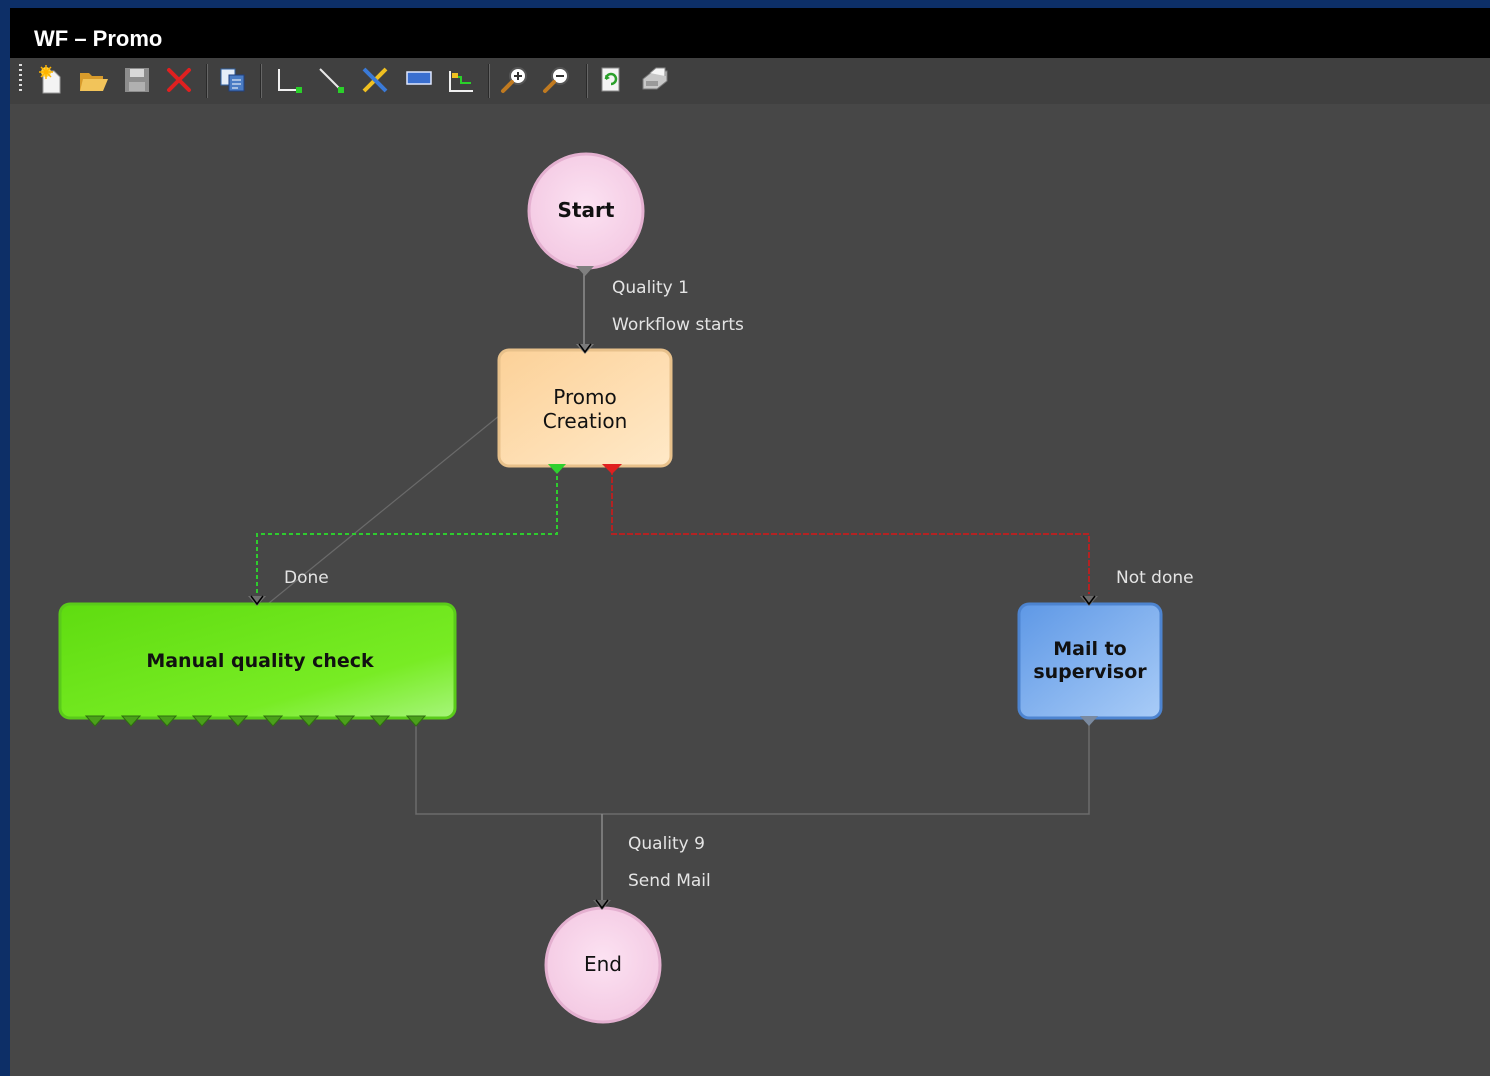 The image size is (1490, 1076). I want to click on new-icon, so click(50, 79).